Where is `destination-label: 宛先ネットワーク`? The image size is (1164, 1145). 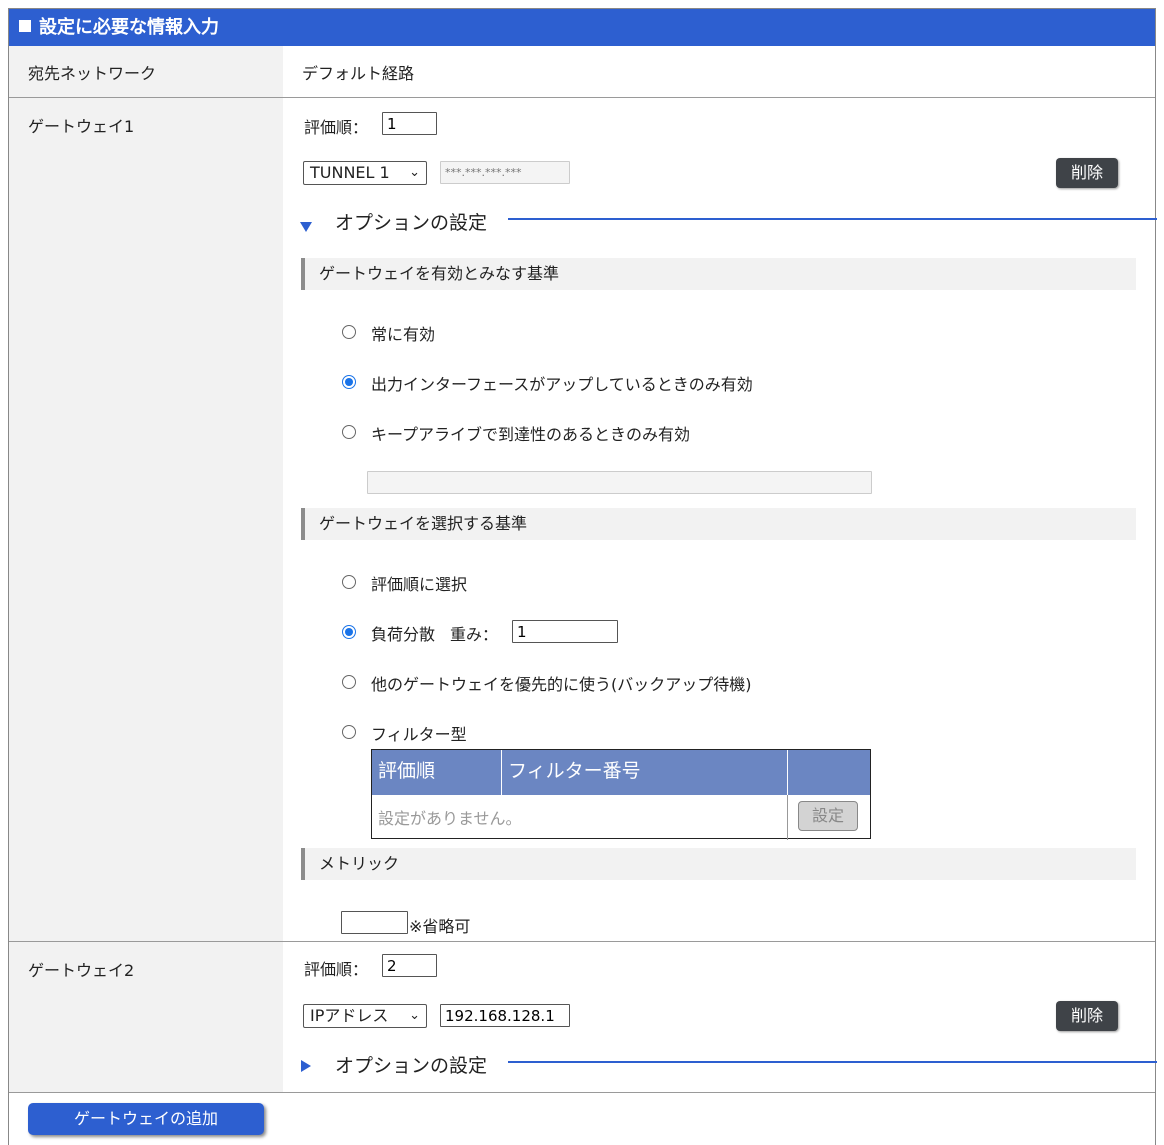 destination-label: 宛先ネットワーク is located at coordinates (92, 73).